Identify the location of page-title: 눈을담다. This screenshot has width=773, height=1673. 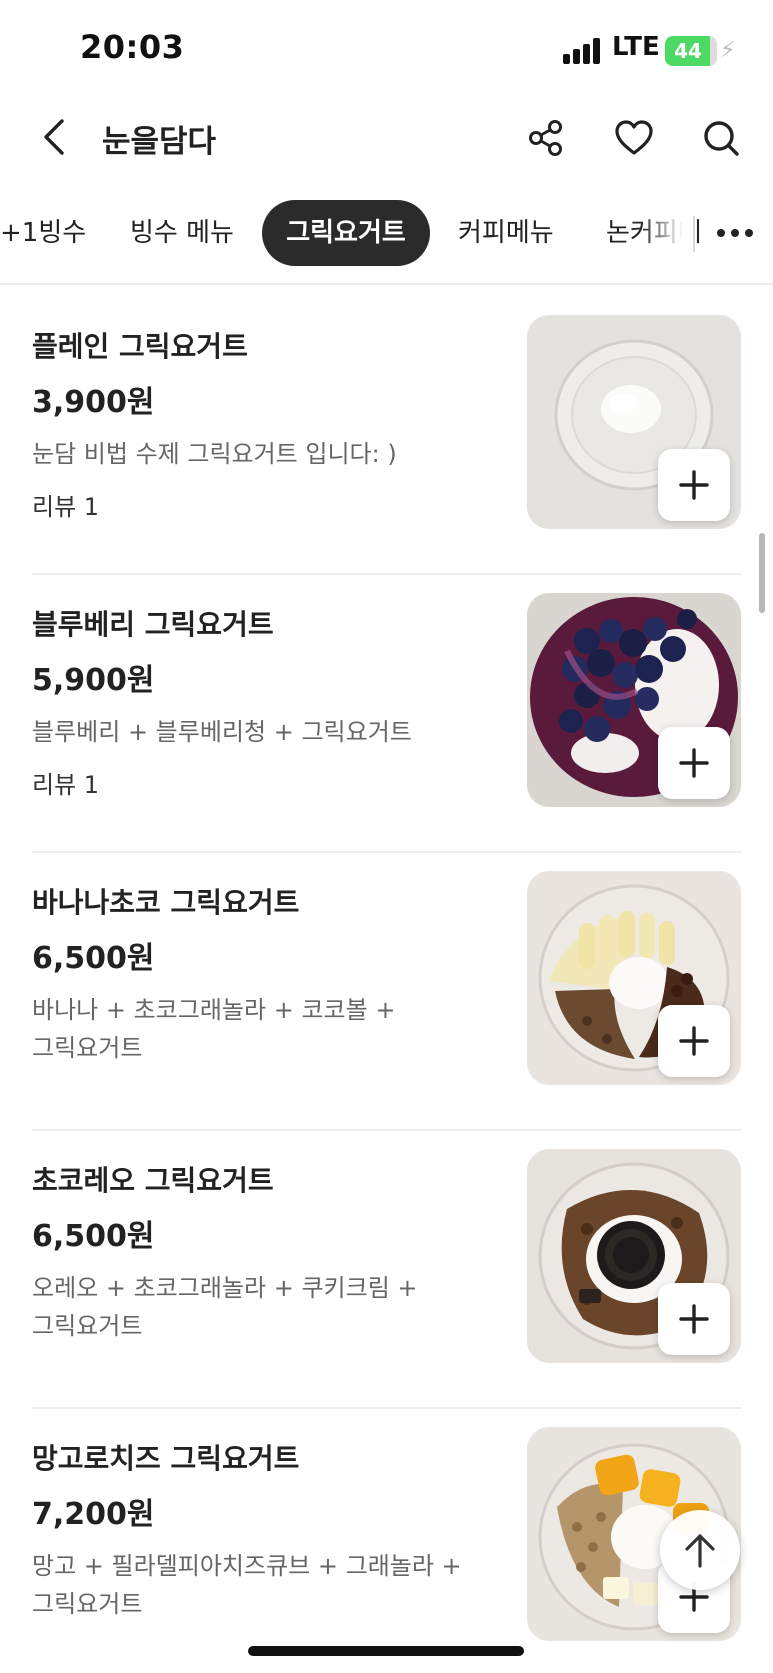
(159, 142).